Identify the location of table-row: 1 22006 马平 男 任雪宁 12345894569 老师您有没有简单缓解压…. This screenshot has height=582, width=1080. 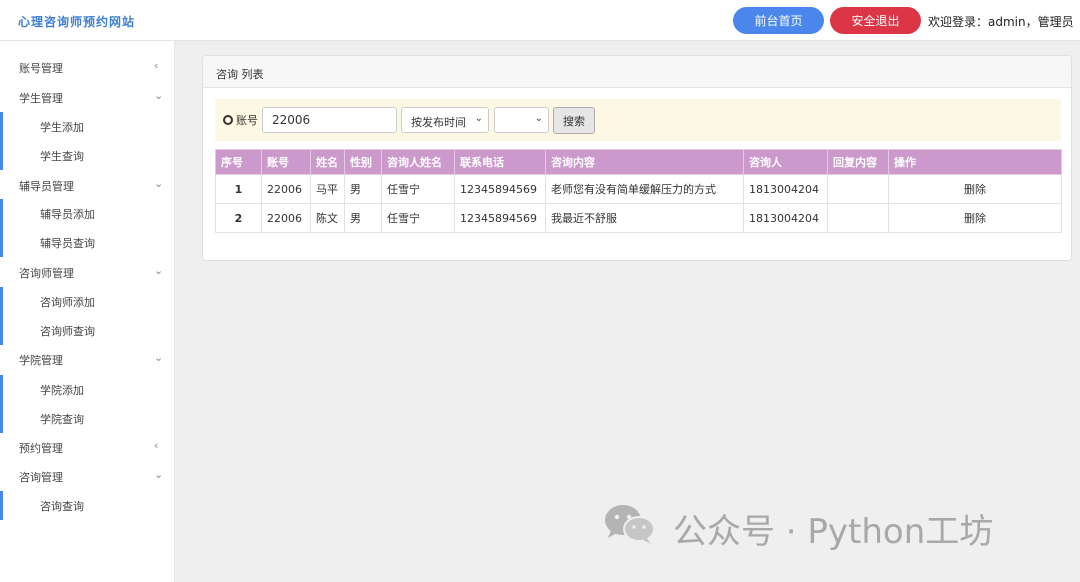
(638, 189).